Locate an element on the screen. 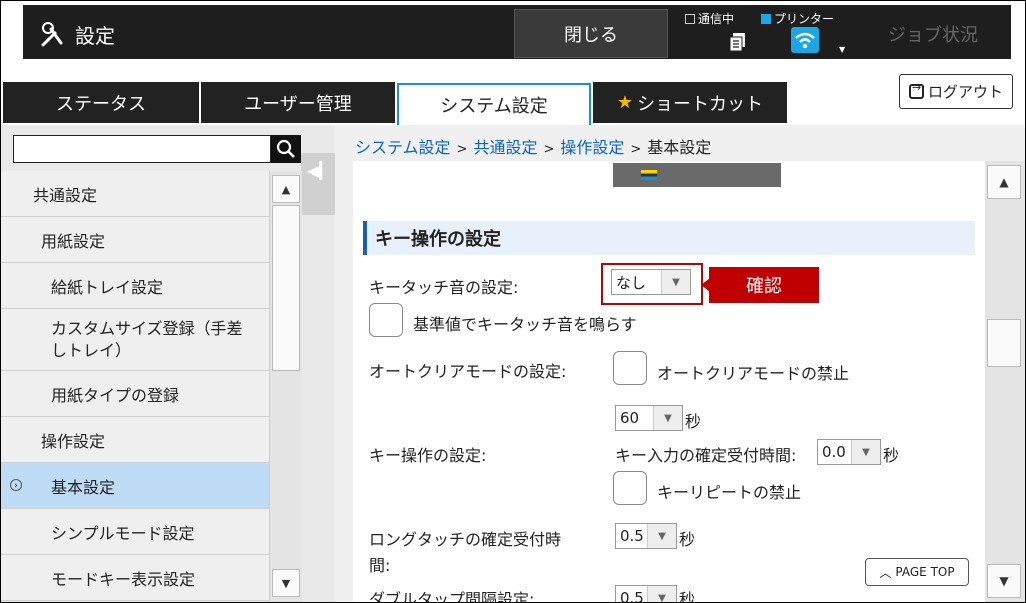 This screenshot has width=1026, height=603. sidebar-item-simple-mode: シンプルモード設定 is located at coordinates (135, 532).